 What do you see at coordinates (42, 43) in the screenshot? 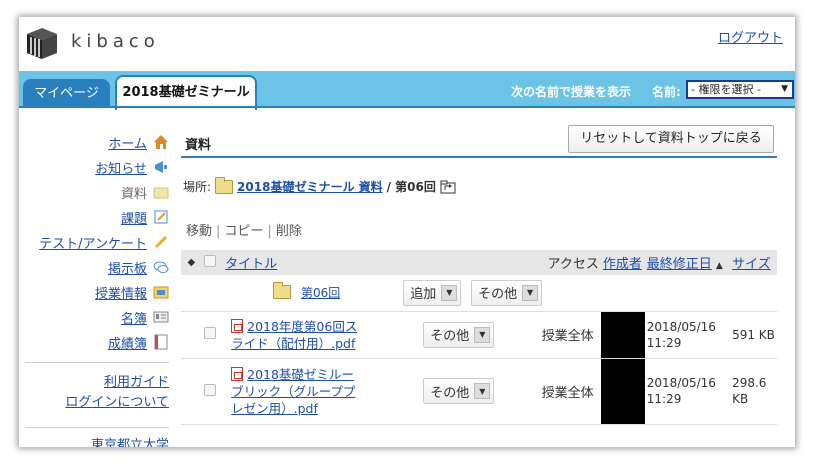
I see `kibaco-logo-icon` at bounding box center [42, 43].